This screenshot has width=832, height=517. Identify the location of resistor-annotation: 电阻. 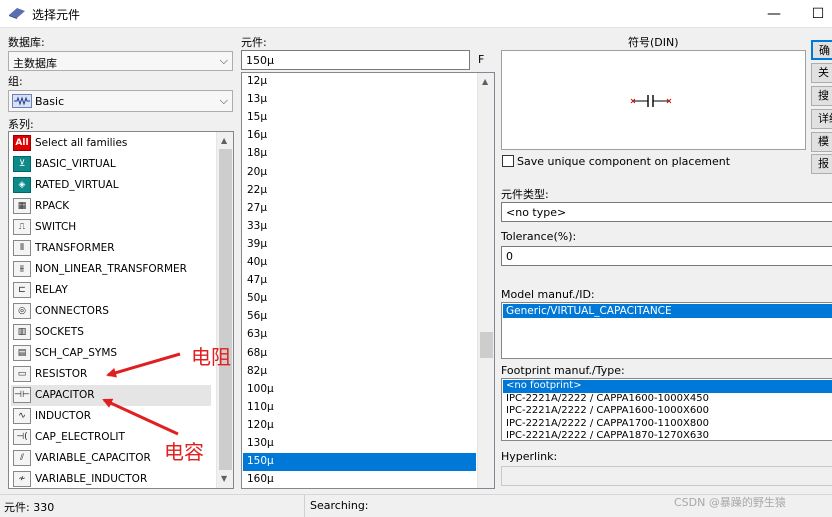
(211, 357).